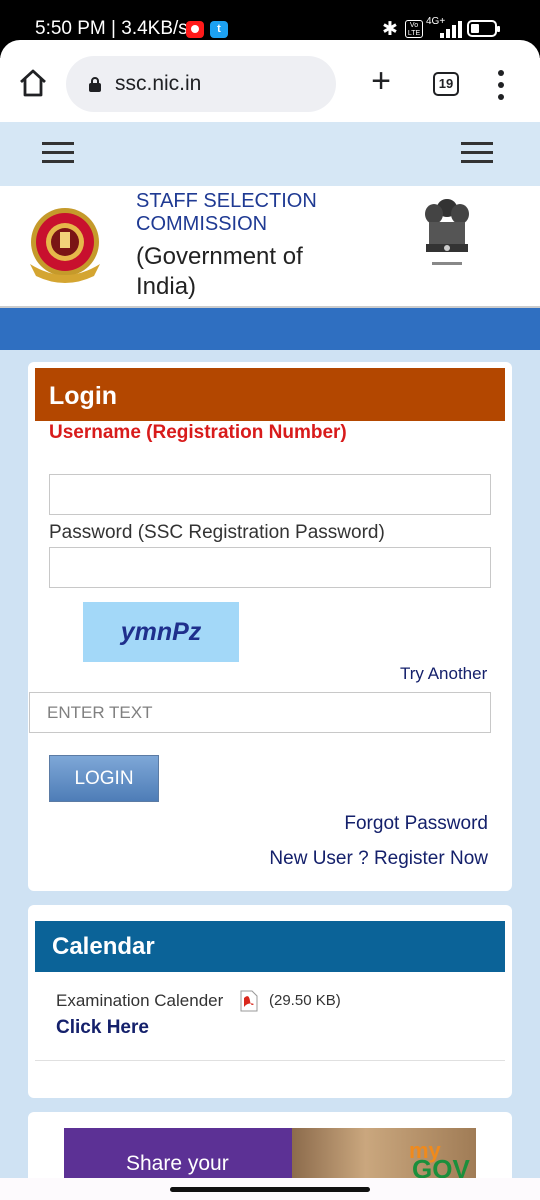 This screenshot has width=540, height=1200. What do you see at coordinates (103, 946) in the screenshot?
I see `calendar-title: Calendar` at bounding box center [103, 946].